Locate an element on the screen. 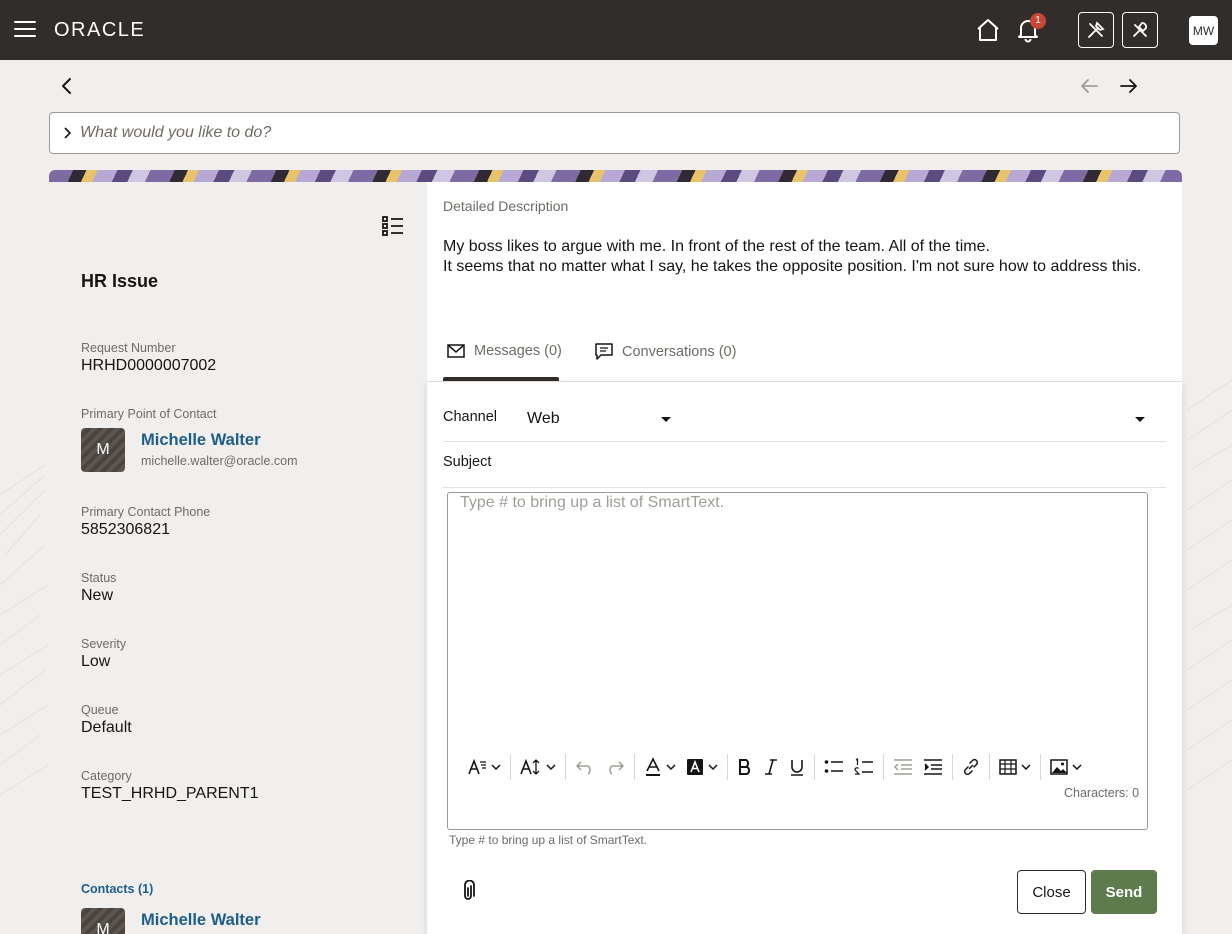  bulleted-list-icon is located at coordinates (833, 766).